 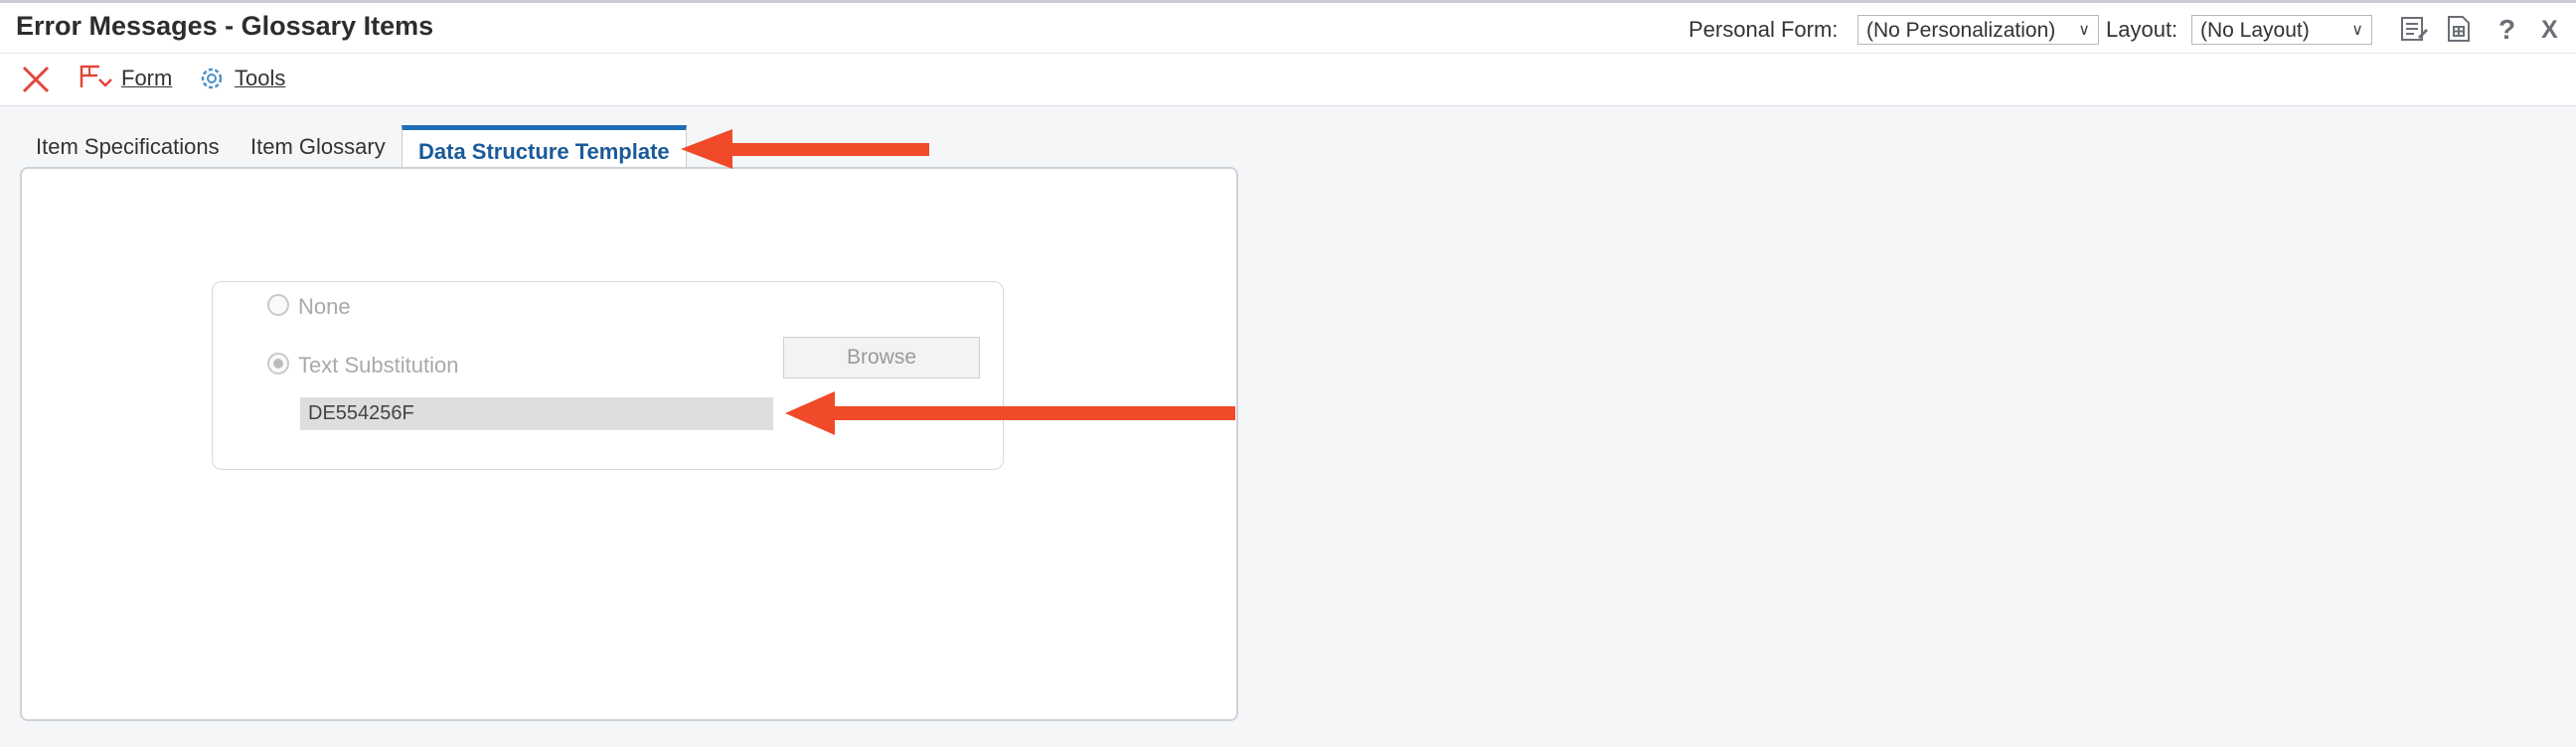 I want to click on tab-item-specifications: Item Specifications, so click(x=128, y=148).